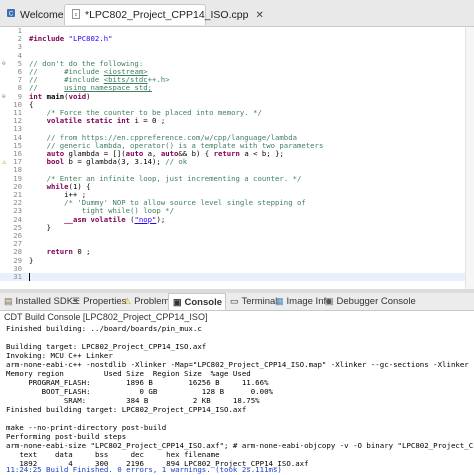  Describe the element at coordinates (86, 427) in the screenshot. I see `console-line: make --no-print-directory post-build` at that location.